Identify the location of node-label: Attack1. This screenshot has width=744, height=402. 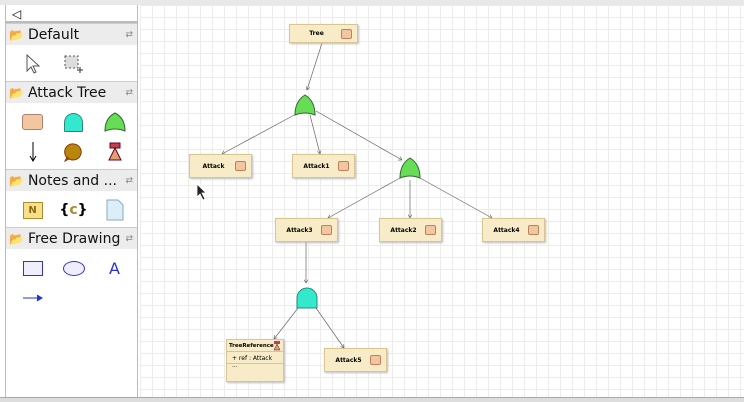
(316, 166).